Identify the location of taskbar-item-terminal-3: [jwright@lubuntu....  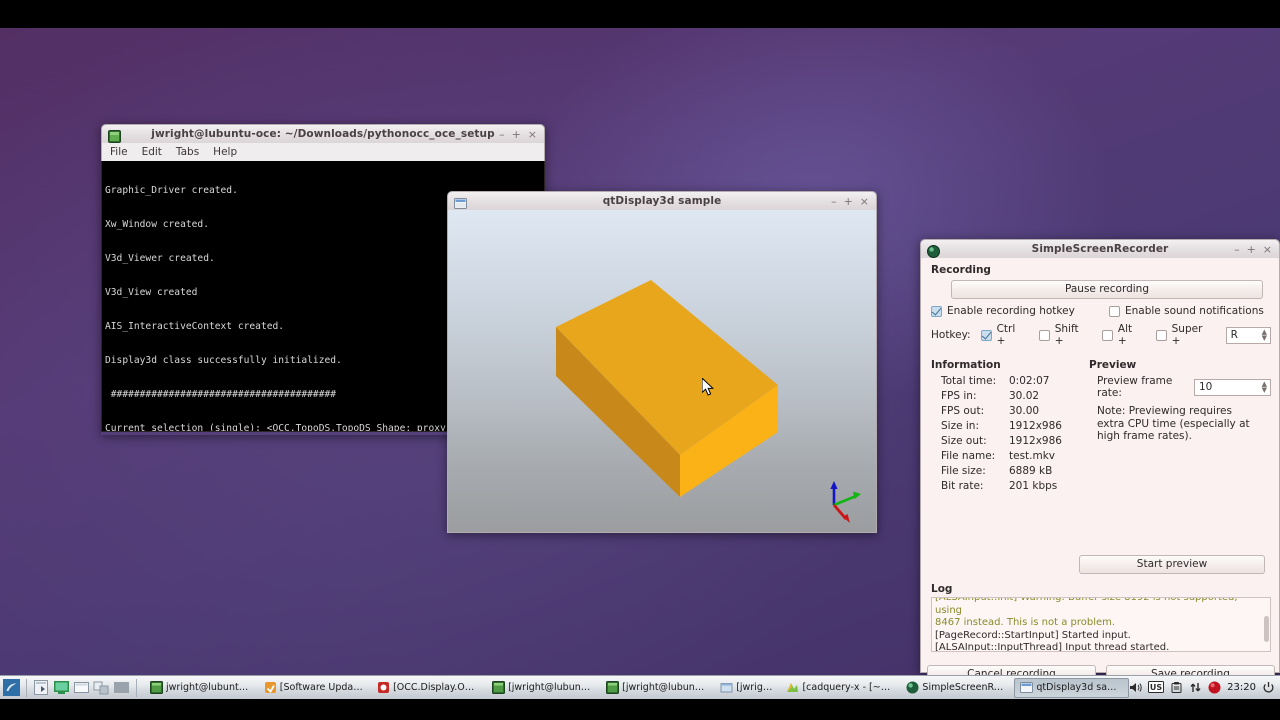
(656, 688).